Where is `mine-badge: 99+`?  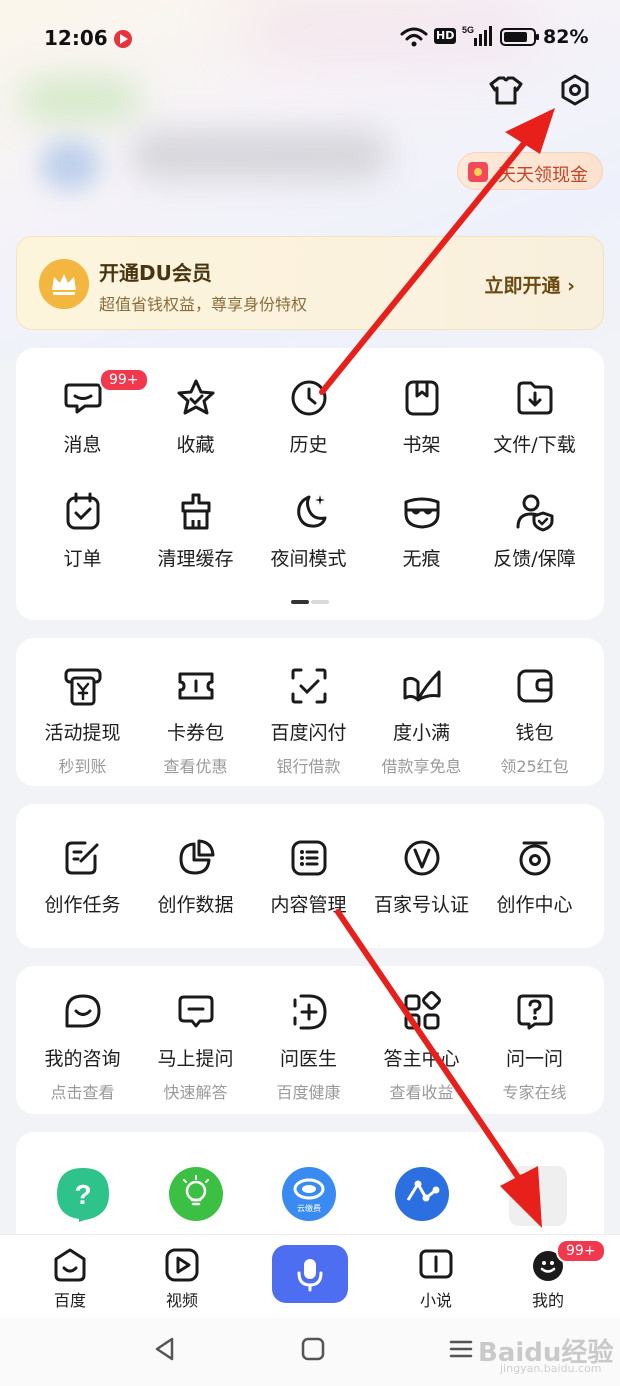 mine-badge: 99+ is located at coordinates (581, 1251).